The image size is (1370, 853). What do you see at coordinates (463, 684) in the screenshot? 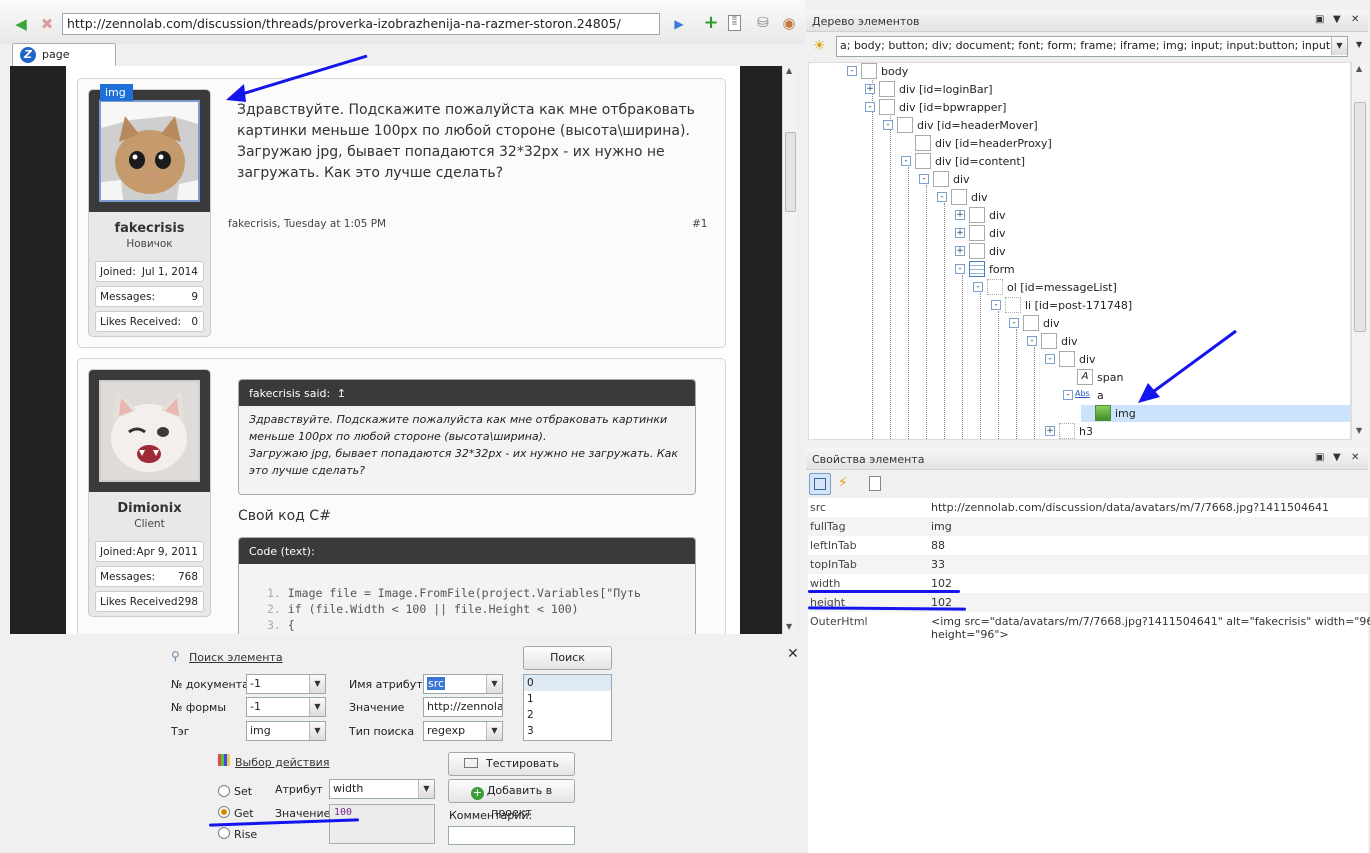
I see `attr-name-select: src ▼` at bounding box center [463, 684].